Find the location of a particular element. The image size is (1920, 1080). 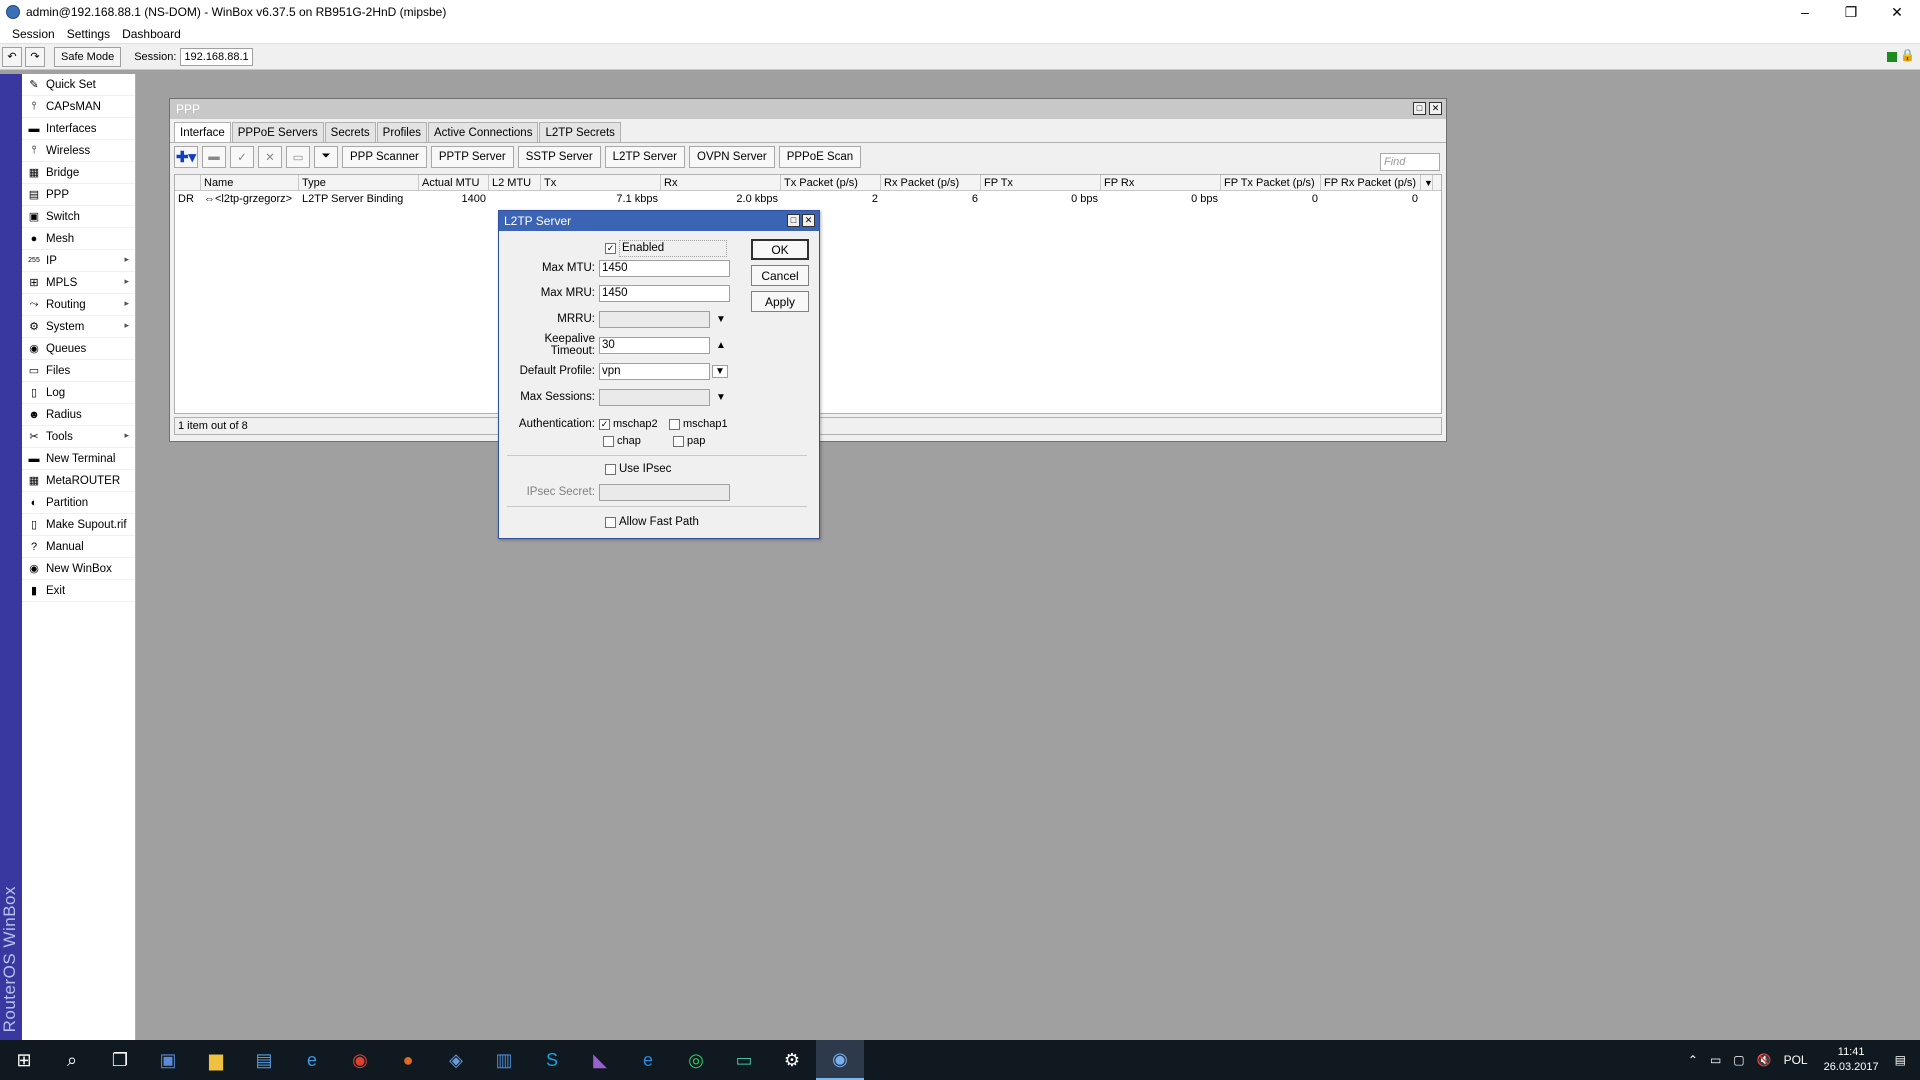

task-view-button: ❐ is located at coordinates (120, 1060).